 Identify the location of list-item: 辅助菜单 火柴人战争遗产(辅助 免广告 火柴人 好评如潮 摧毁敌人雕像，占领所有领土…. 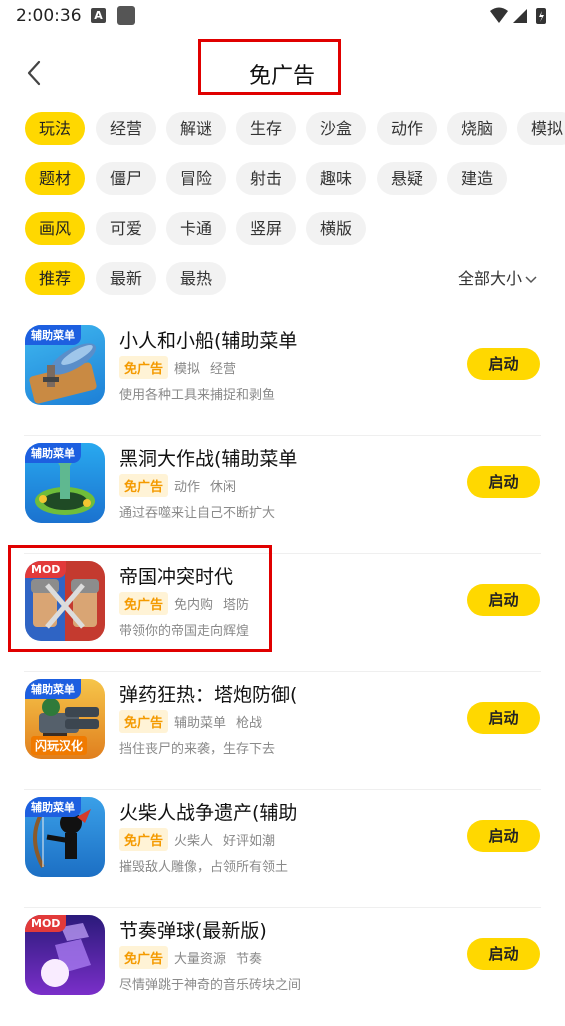
(282, 849).